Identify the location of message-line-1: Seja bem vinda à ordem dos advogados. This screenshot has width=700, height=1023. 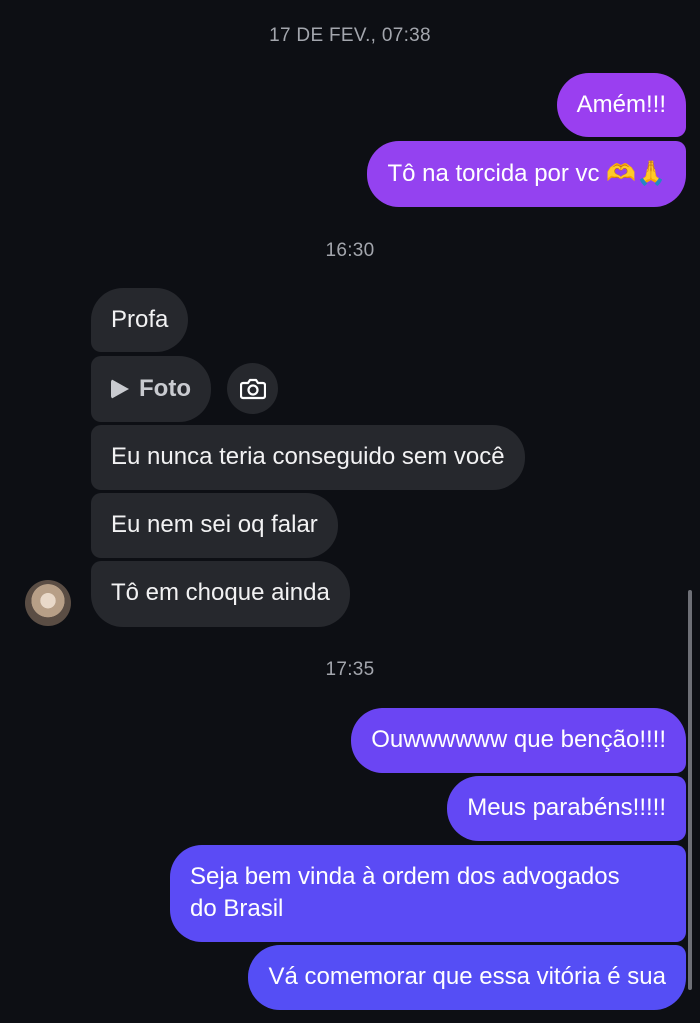
(405, 876).